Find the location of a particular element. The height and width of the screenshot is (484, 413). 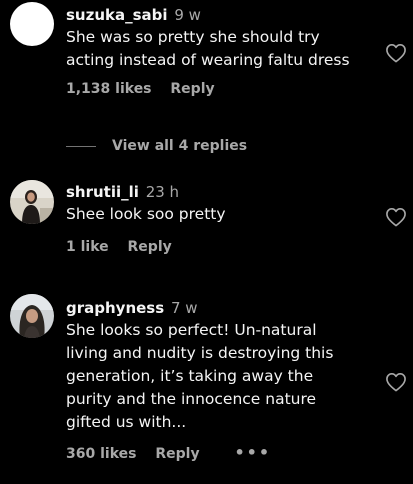

comment-header: shrutii_li 23 h is located at coordinates (223, 192).